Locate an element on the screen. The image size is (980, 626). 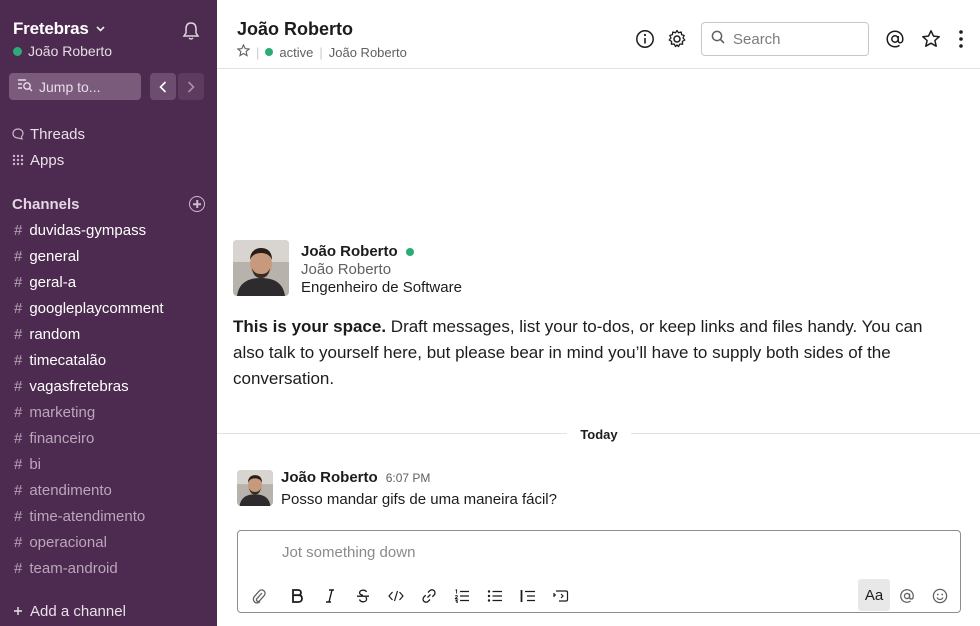
star-icon is located at coordinates (243, 51).